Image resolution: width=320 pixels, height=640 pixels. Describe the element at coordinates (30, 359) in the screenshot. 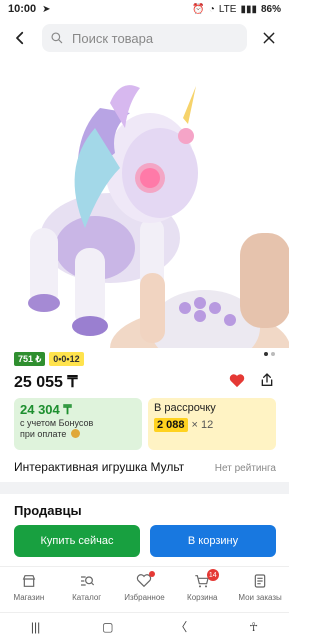

I see `bonus-badge: 751 ₺` at that location.